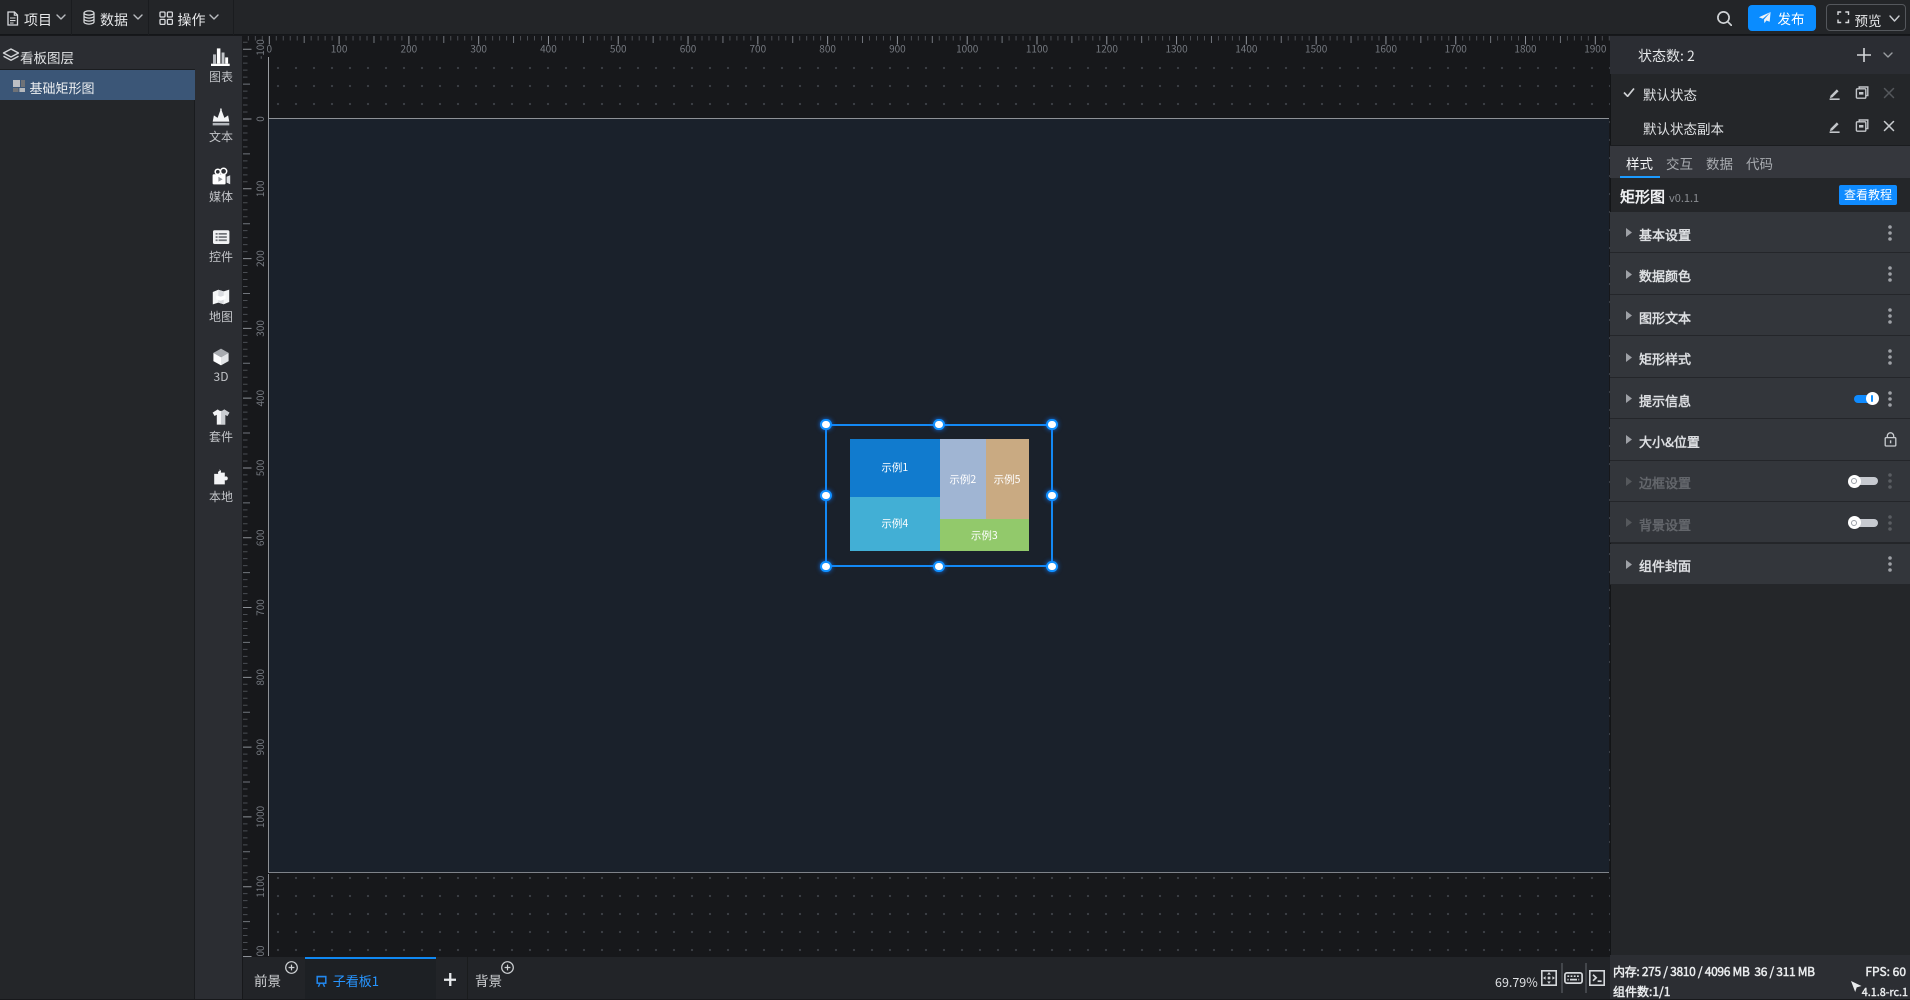 Image resolution: width=1910 pixels, height=1000 pixels. What do you see at coordinates (1456, 48) in the screenshot?
I see `svg-text: 1700` at bounding box center [1456, 48].